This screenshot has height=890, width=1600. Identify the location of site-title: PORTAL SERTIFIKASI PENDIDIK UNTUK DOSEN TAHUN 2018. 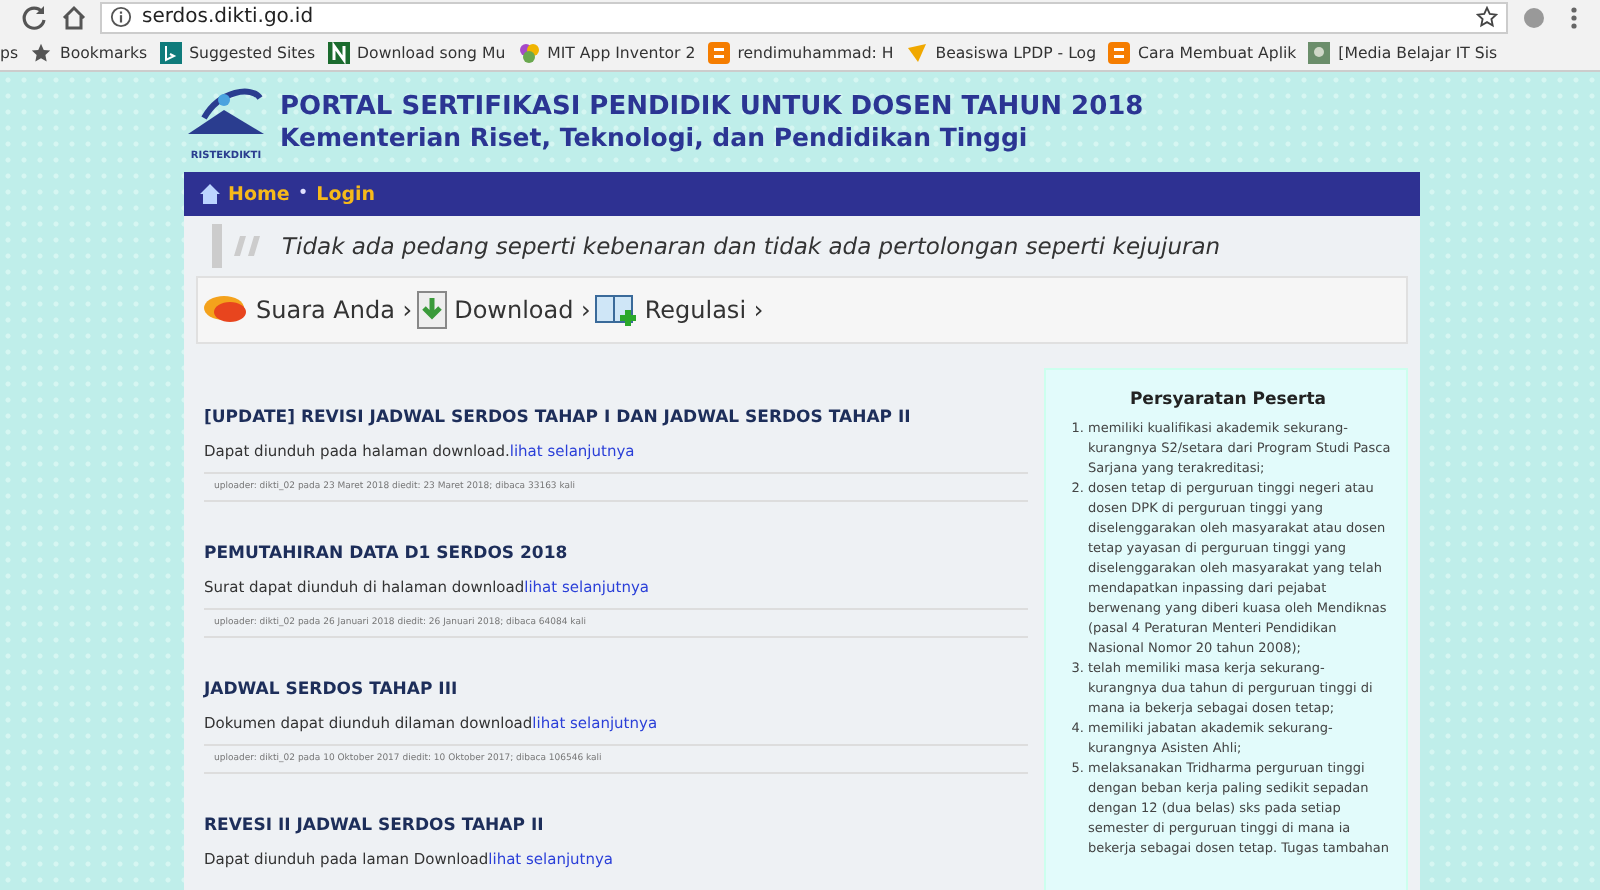
(712, 107).